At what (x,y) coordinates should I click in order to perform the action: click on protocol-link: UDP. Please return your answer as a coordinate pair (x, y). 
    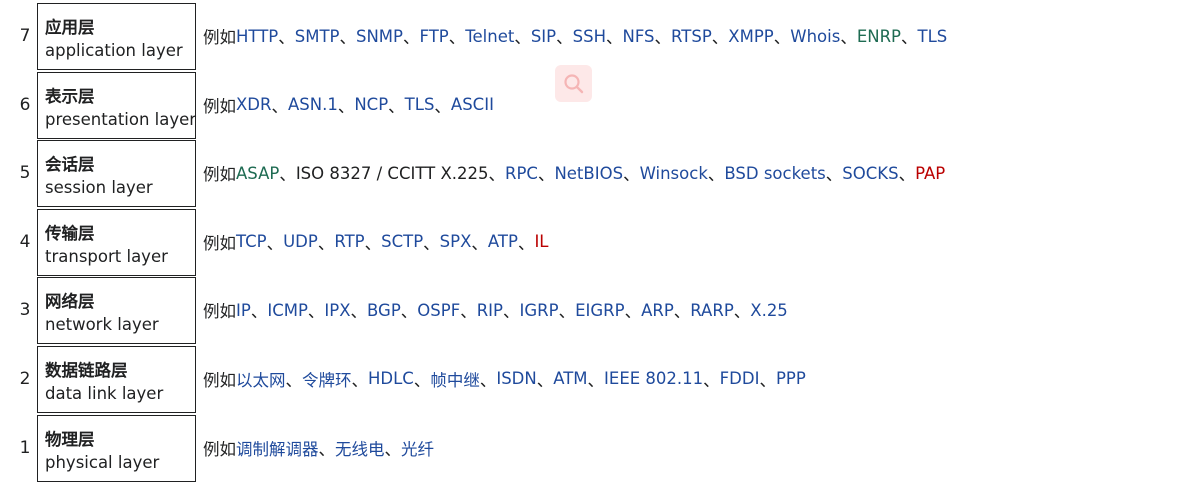
    Looking at the image, I should click on (300, 241).